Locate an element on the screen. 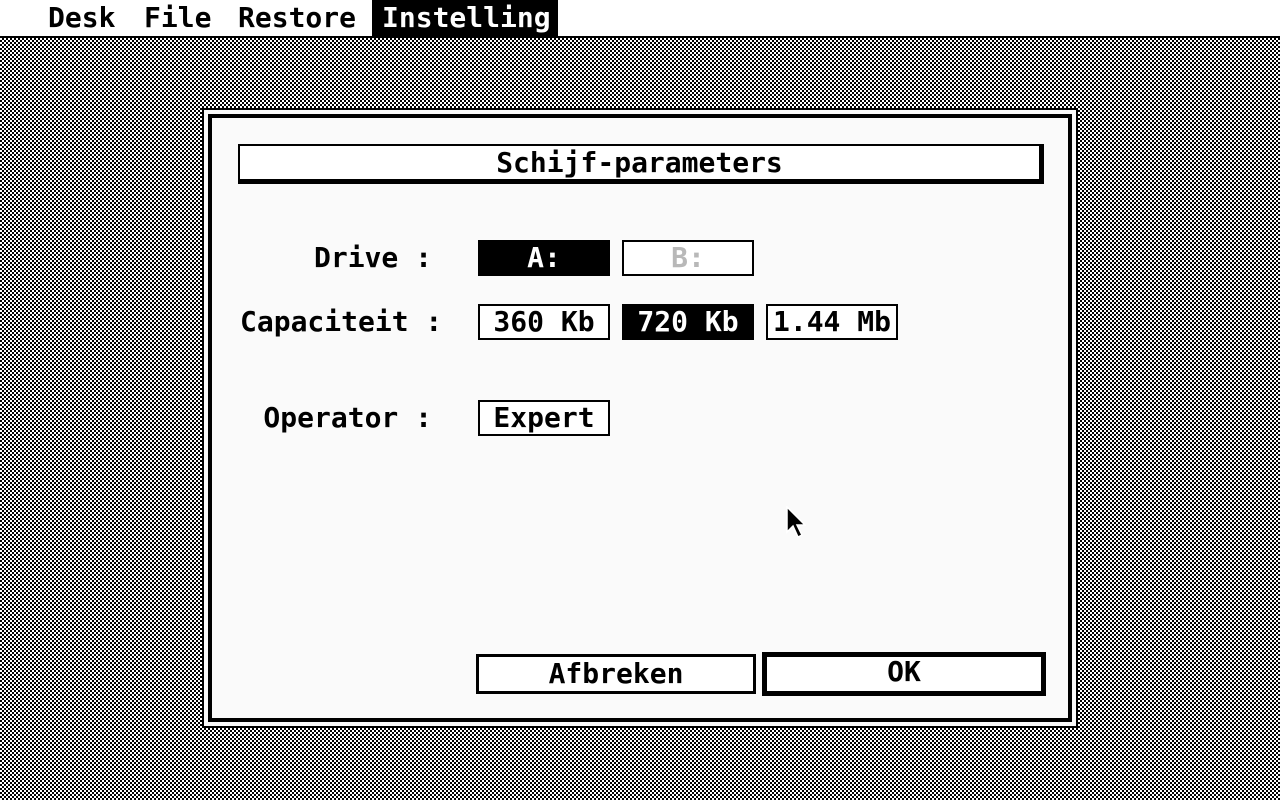  operator-expert-option: Expert is located at coordinates (544, 418).